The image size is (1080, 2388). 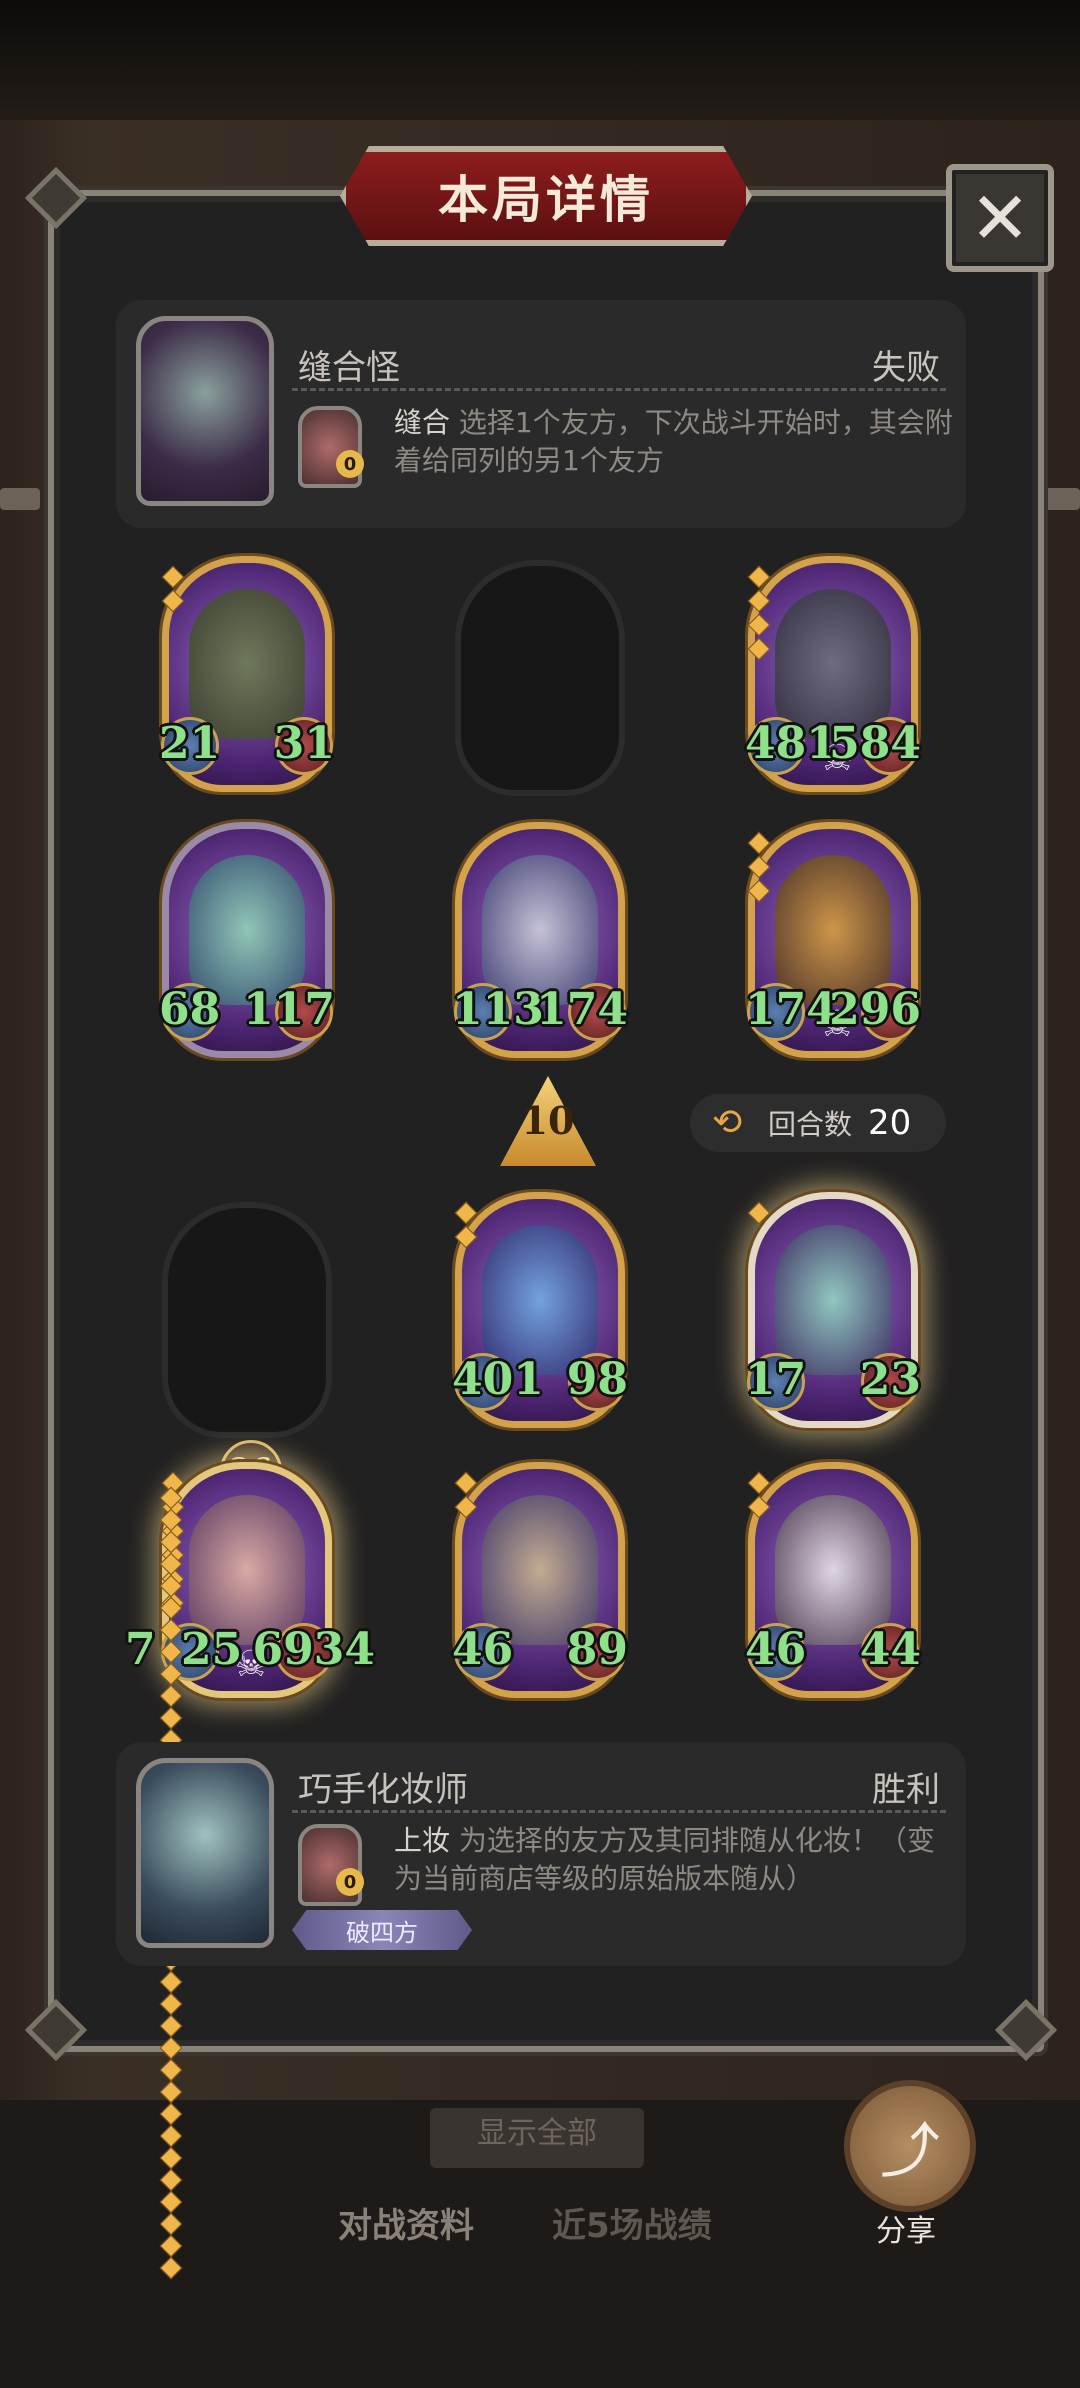 I want to click on minion-attack: 21, so click(x=190, y=743).